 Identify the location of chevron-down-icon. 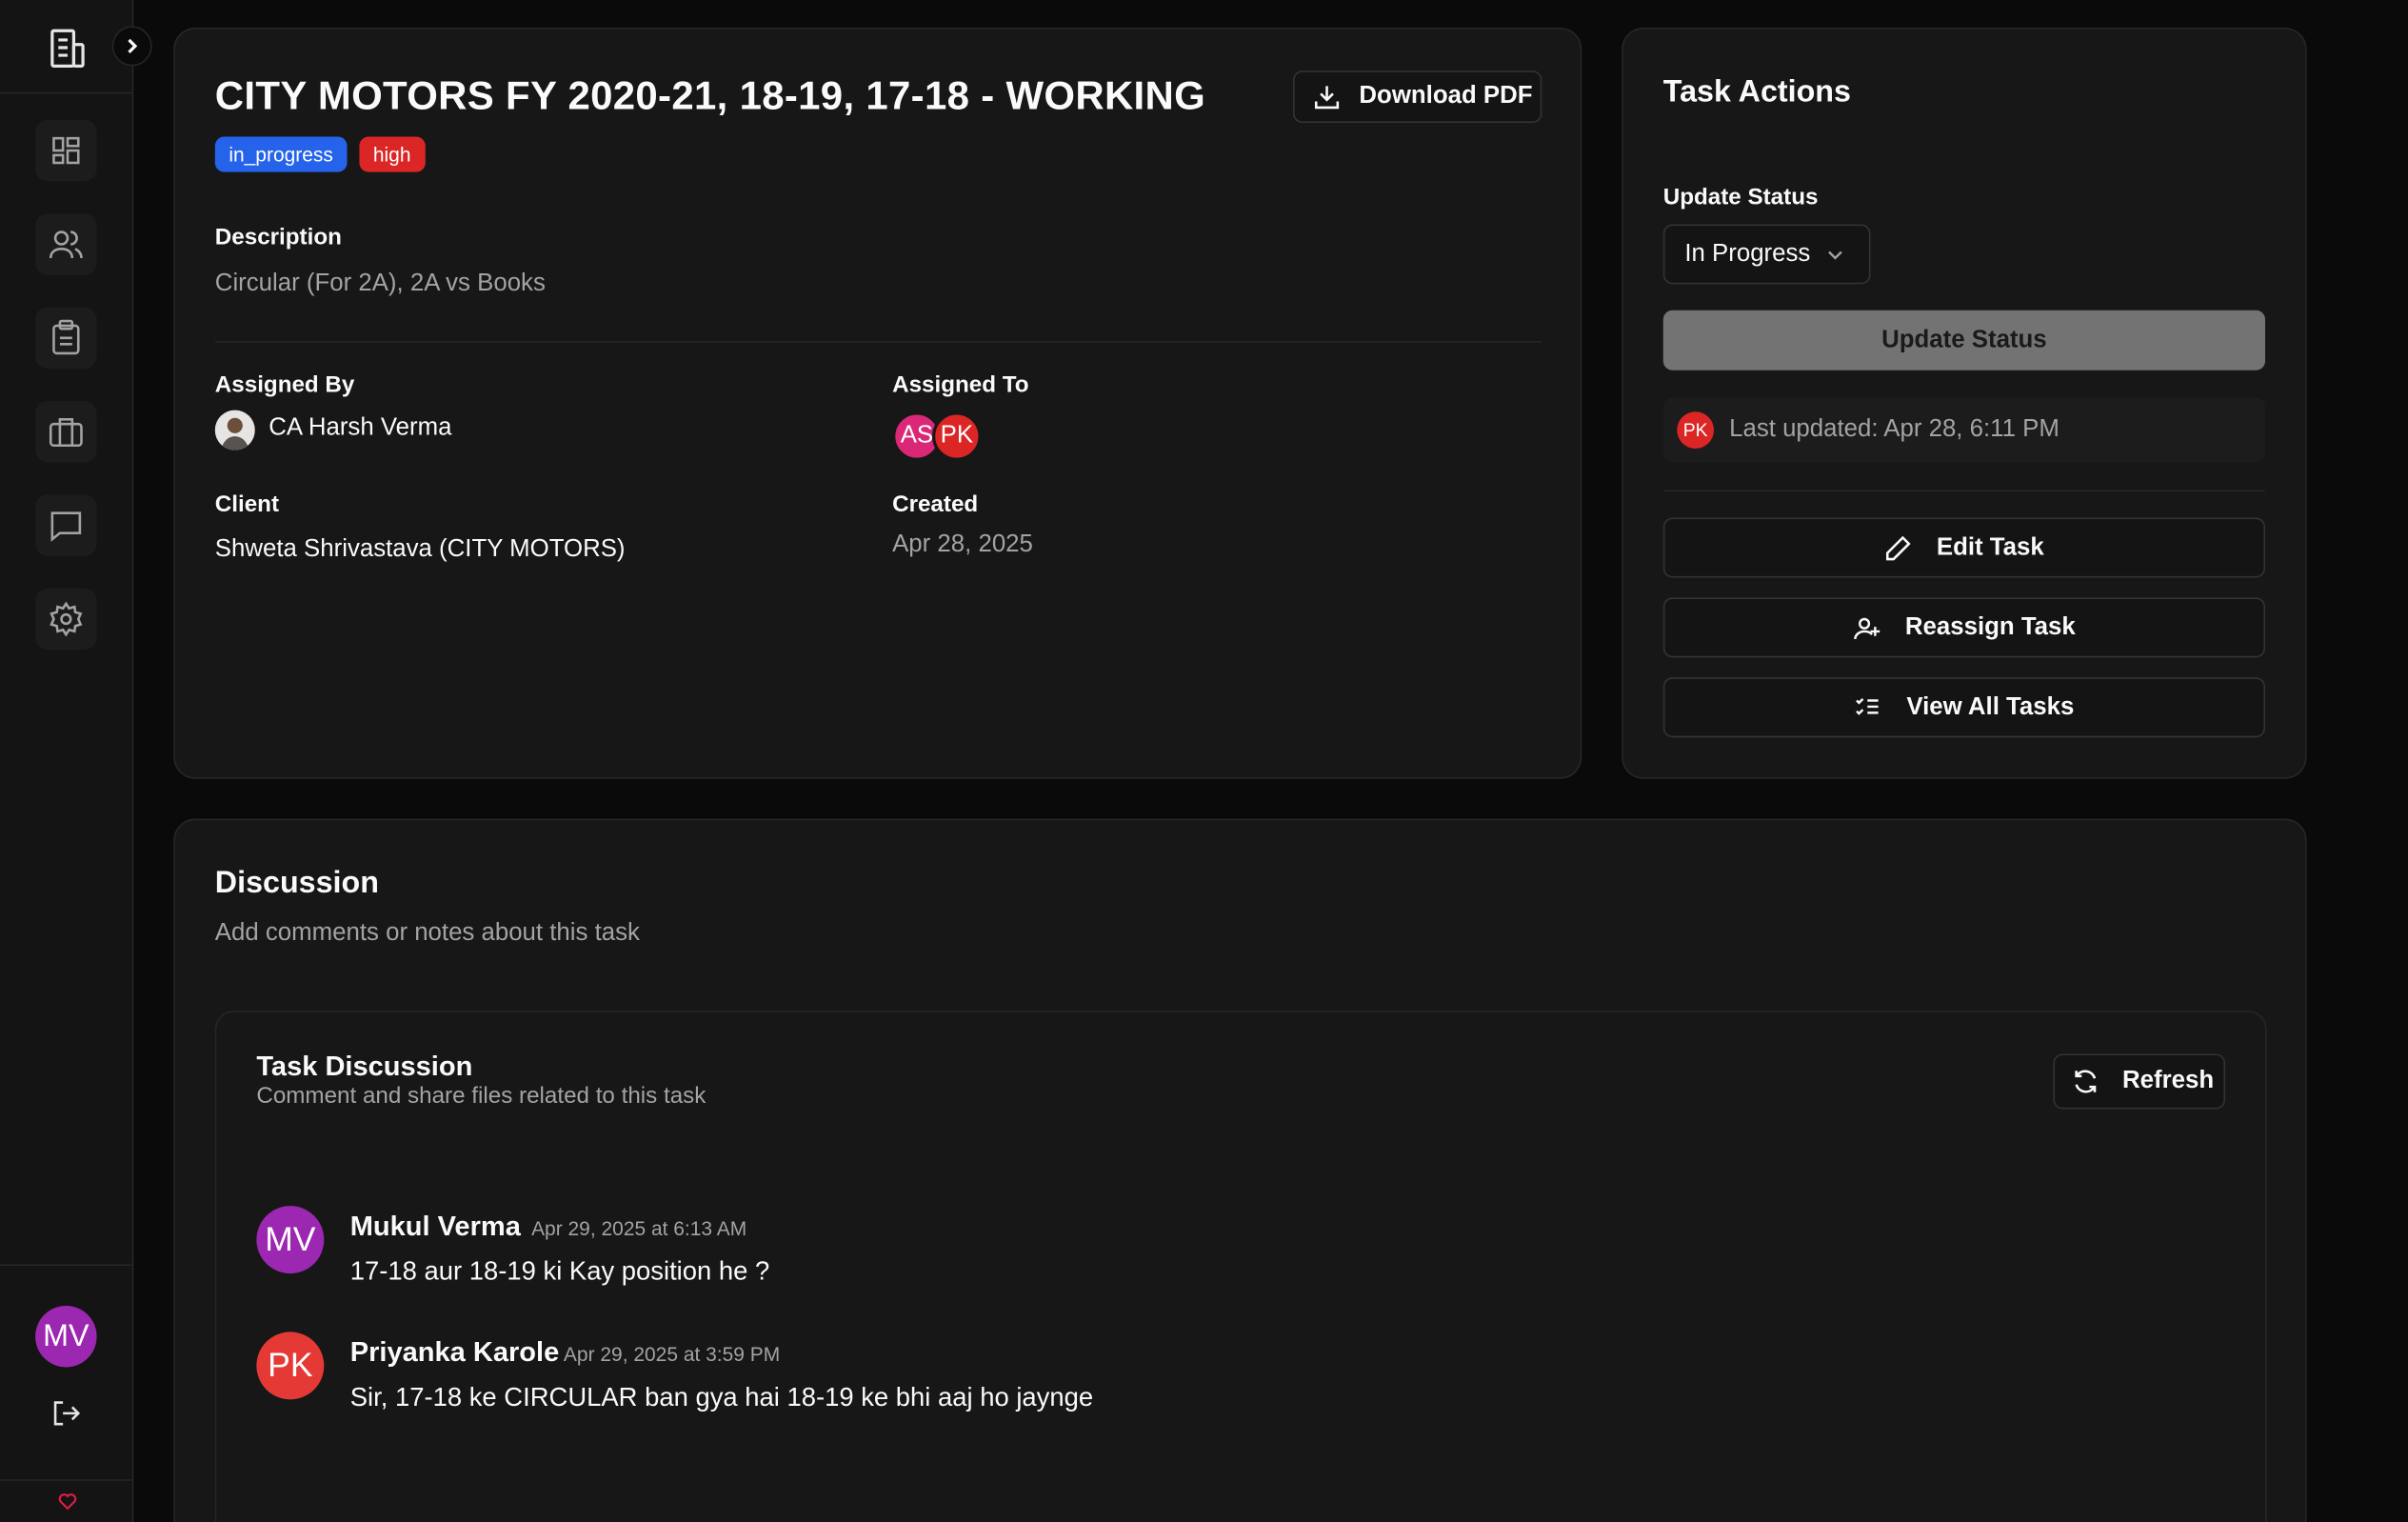
(1834, 255).